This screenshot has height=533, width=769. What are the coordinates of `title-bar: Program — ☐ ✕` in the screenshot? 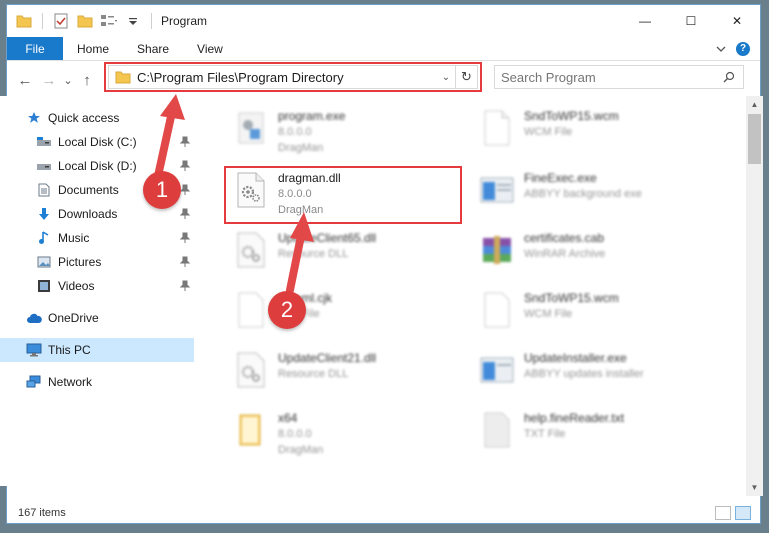 It's located at (383, 21).